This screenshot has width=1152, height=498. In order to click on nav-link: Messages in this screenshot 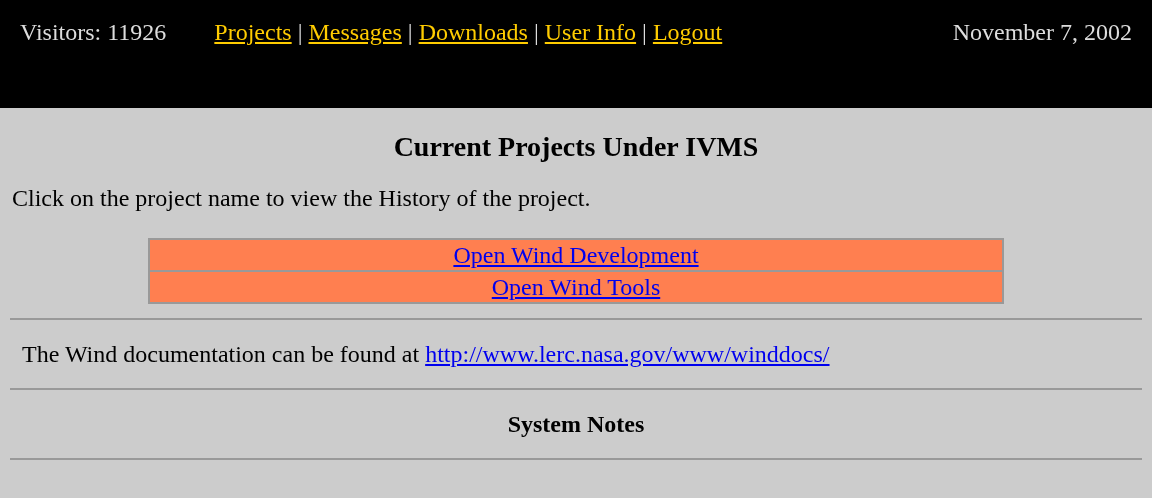, I will do `click(355, 32)`.